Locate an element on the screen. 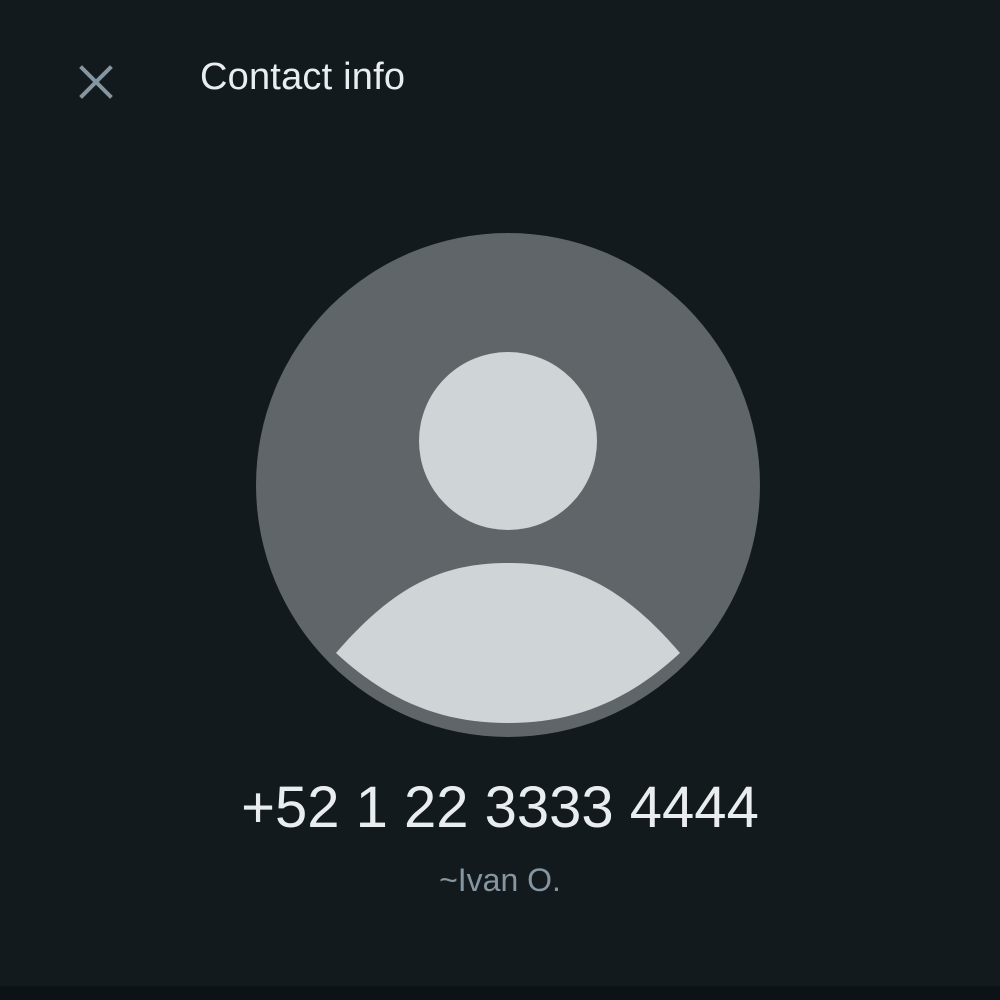 The image size is (1000, 1000). contact-phone-number: +52 1 22 3333 4444 is located at coordinates (500, 807).